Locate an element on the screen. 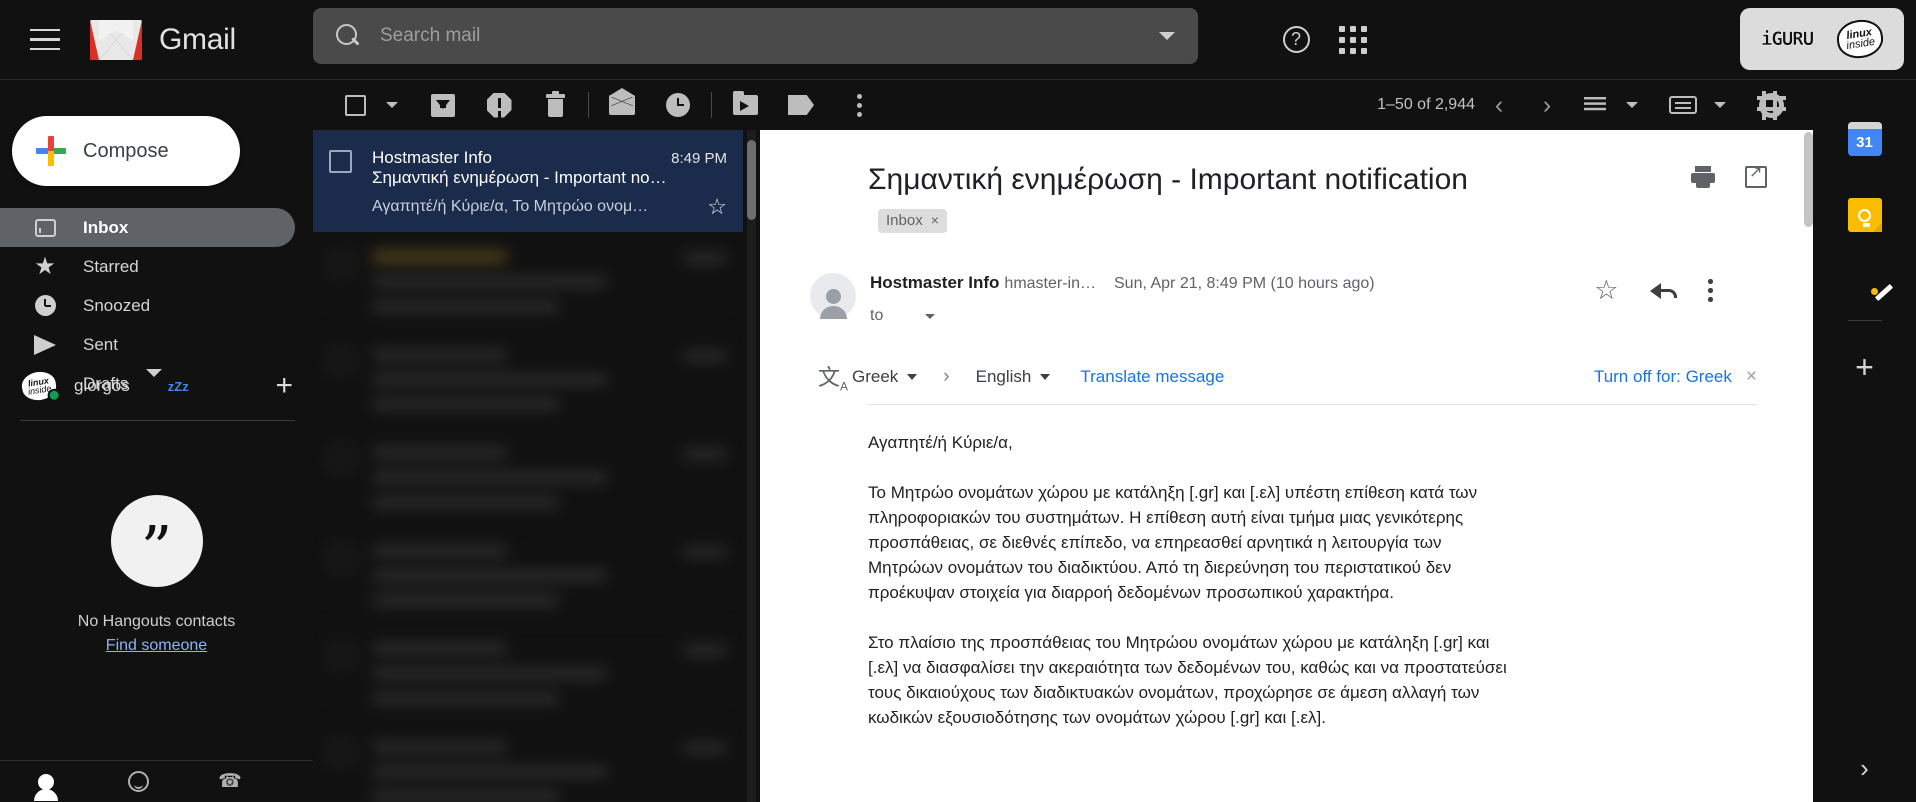  phone-icon: ☎ is located at coordinates (230, 781).